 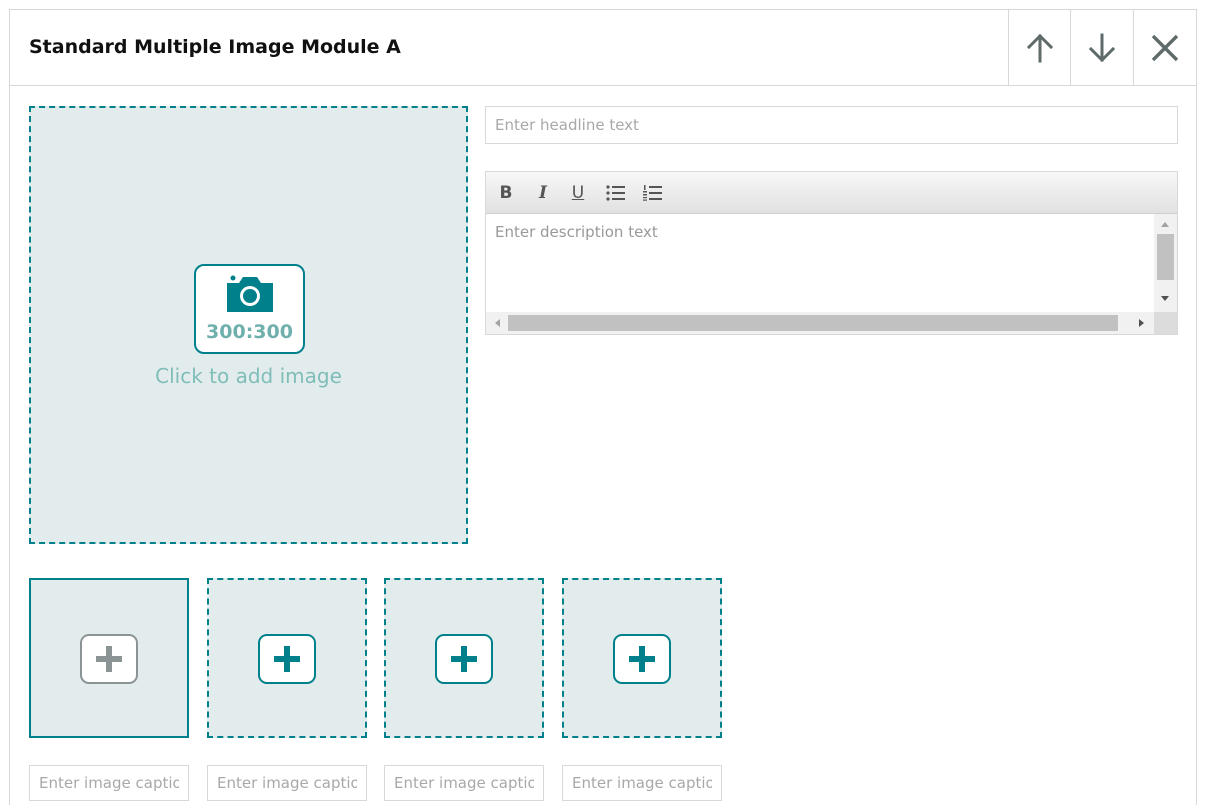 I want to click on italic-button: I, so click(x=543, y=193).